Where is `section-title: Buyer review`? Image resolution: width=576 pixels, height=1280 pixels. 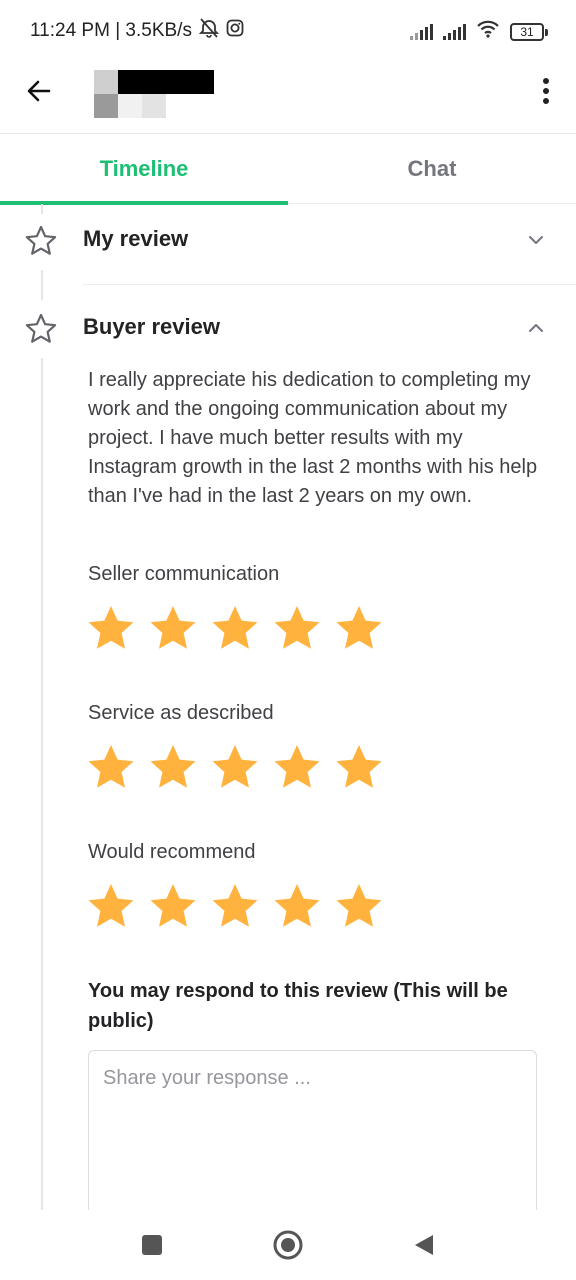
section-title: Buyer review is located at coordinates (151, 326).